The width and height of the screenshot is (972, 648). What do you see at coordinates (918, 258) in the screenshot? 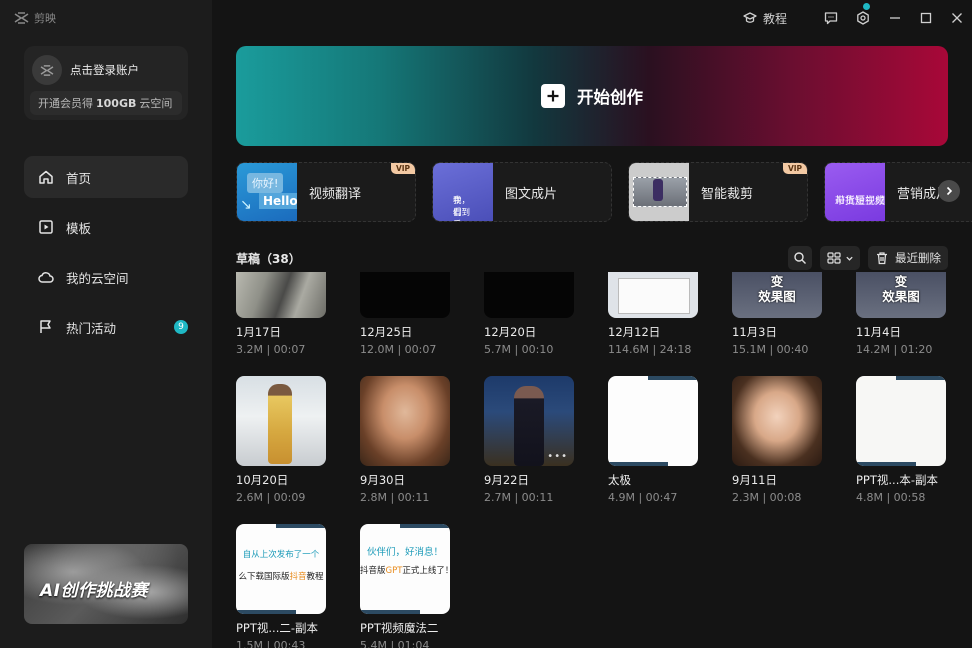
I see `recently-deleted-label: 最近删除` at bounding box center [918, 258].